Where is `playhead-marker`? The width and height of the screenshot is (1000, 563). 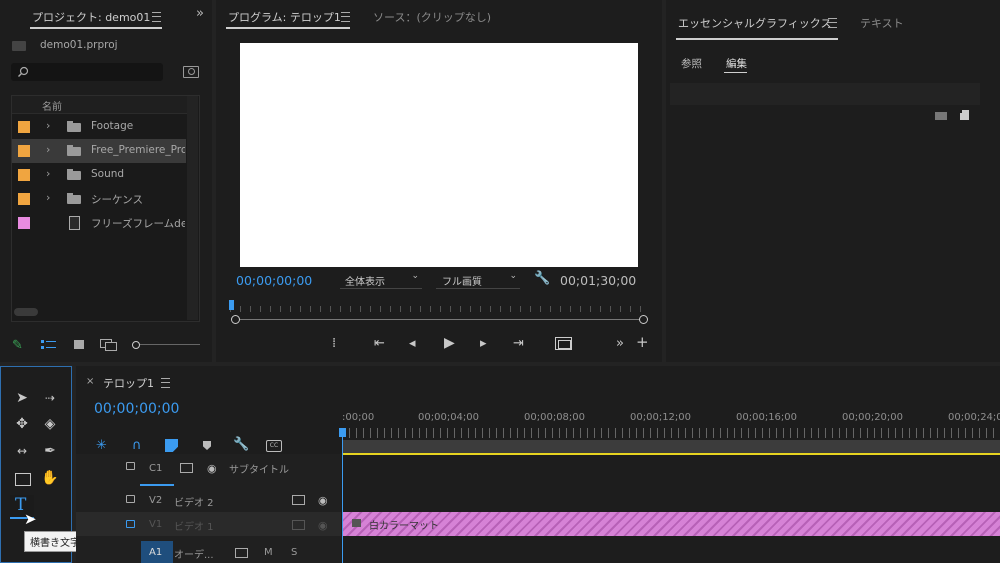 playhead-marker is located at coordinates (231, 305).